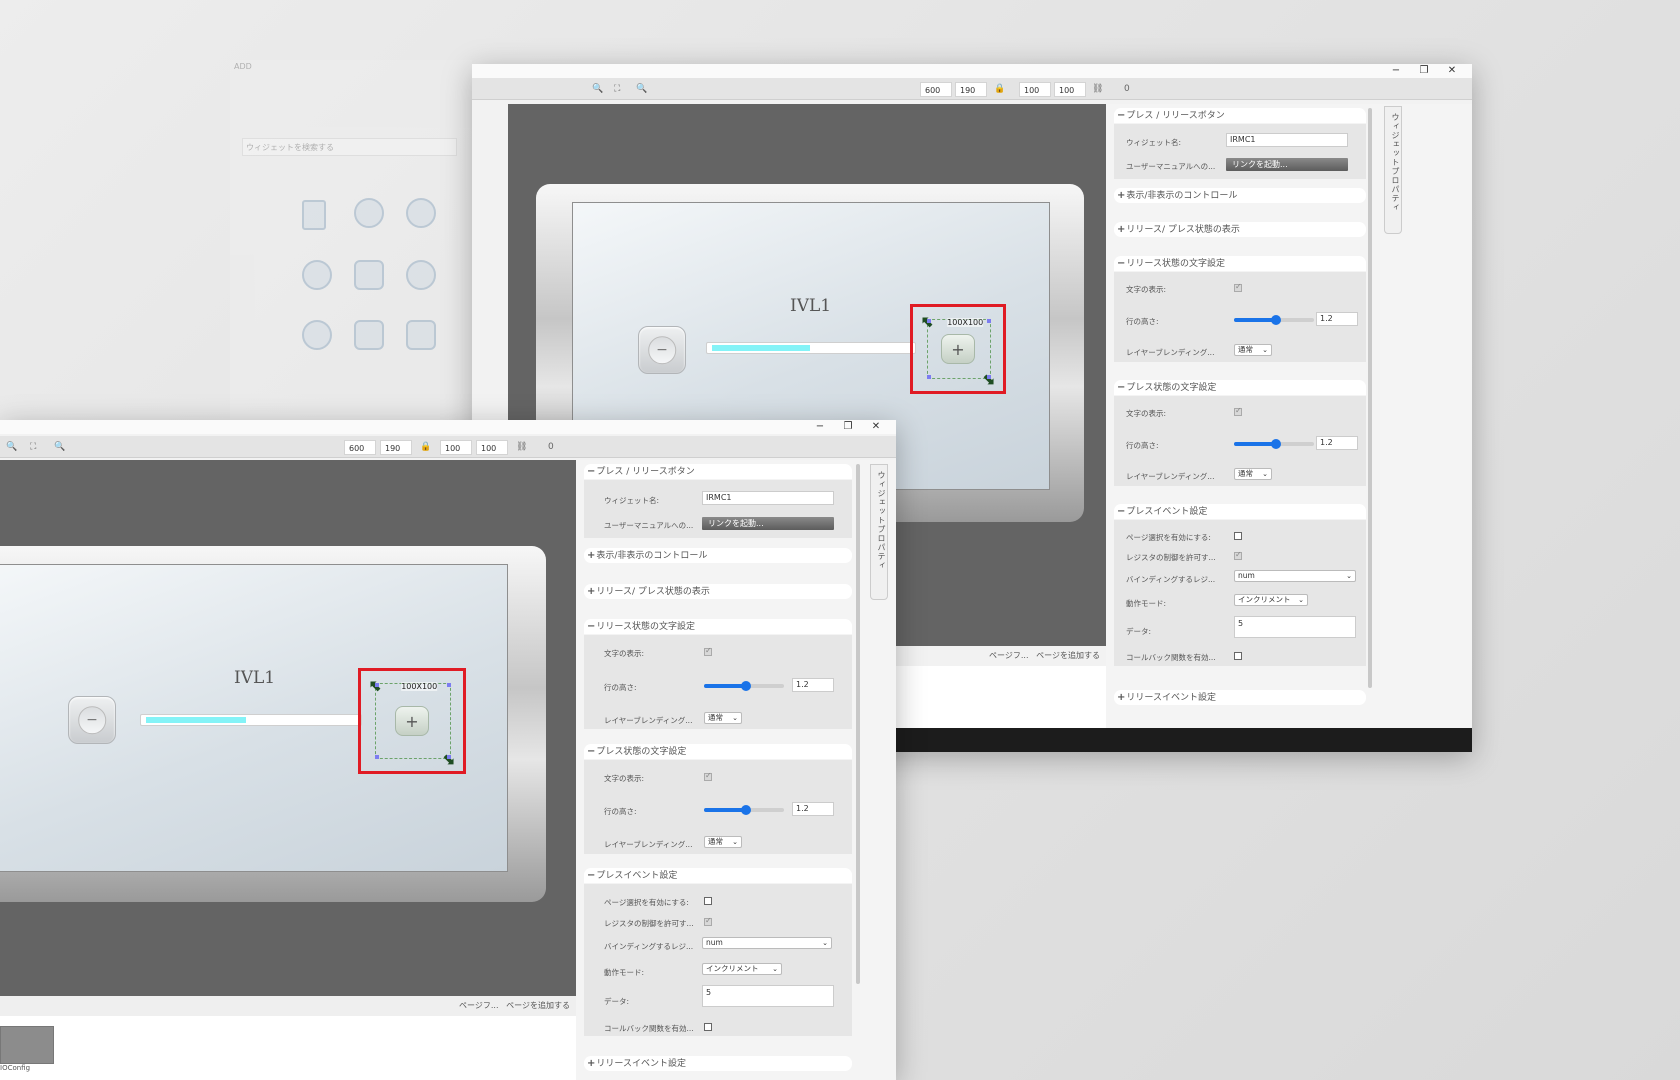 The width and height of the screenshot is (1680, 1080). I want to click on page-thumbnail, so click(27, 1045).